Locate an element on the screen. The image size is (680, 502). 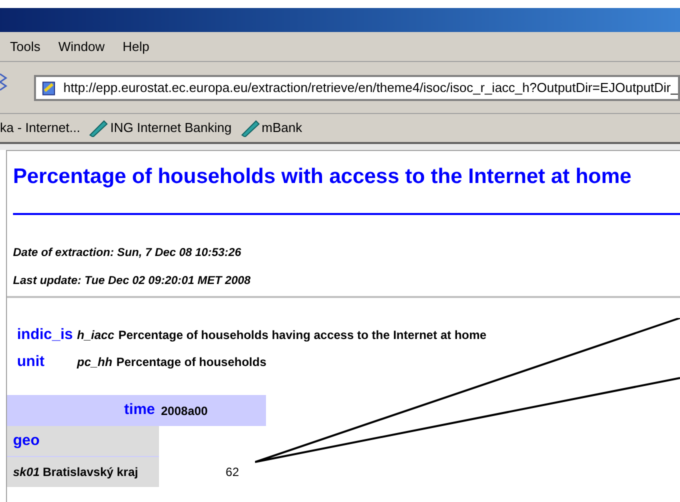
extraction-date: Date of extraction: Sun, 7 Dec 08 10:53:26 is located at coordinates (127, 253).